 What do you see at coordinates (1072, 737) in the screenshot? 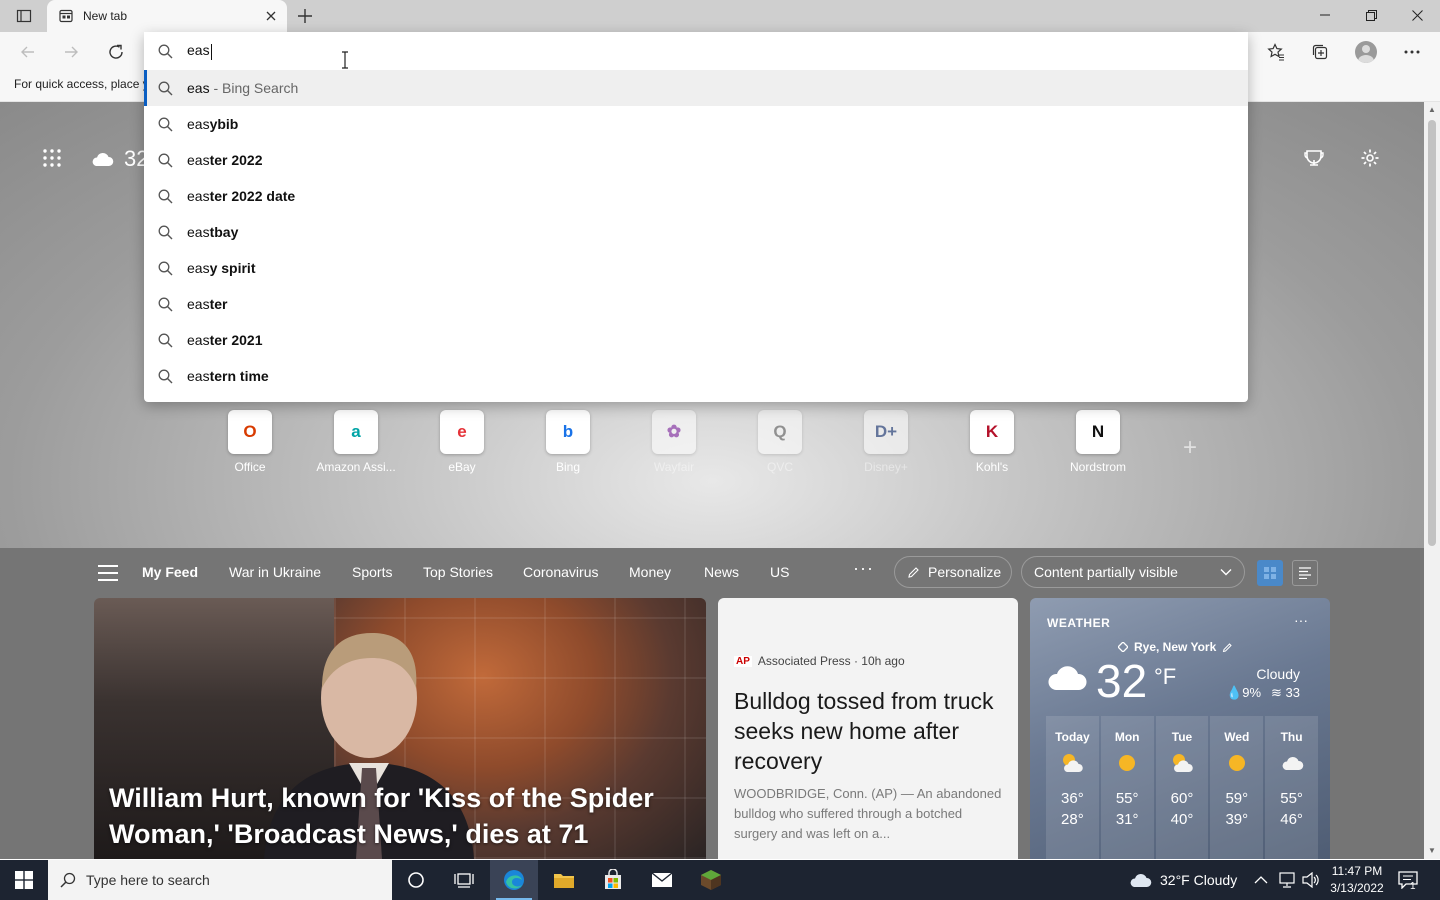
I see `forecast-day-label: Today` at bounding box center [1072, 737].